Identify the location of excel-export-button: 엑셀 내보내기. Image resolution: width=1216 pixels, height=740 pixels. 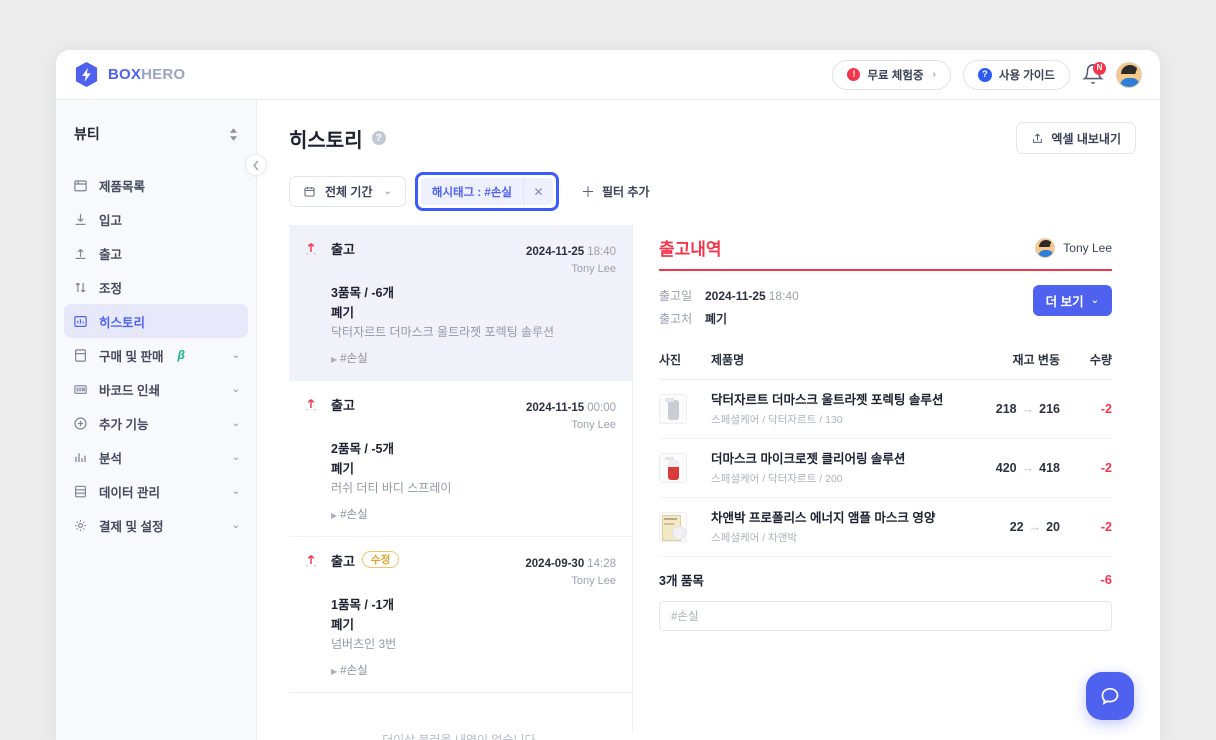
(1076, 138).